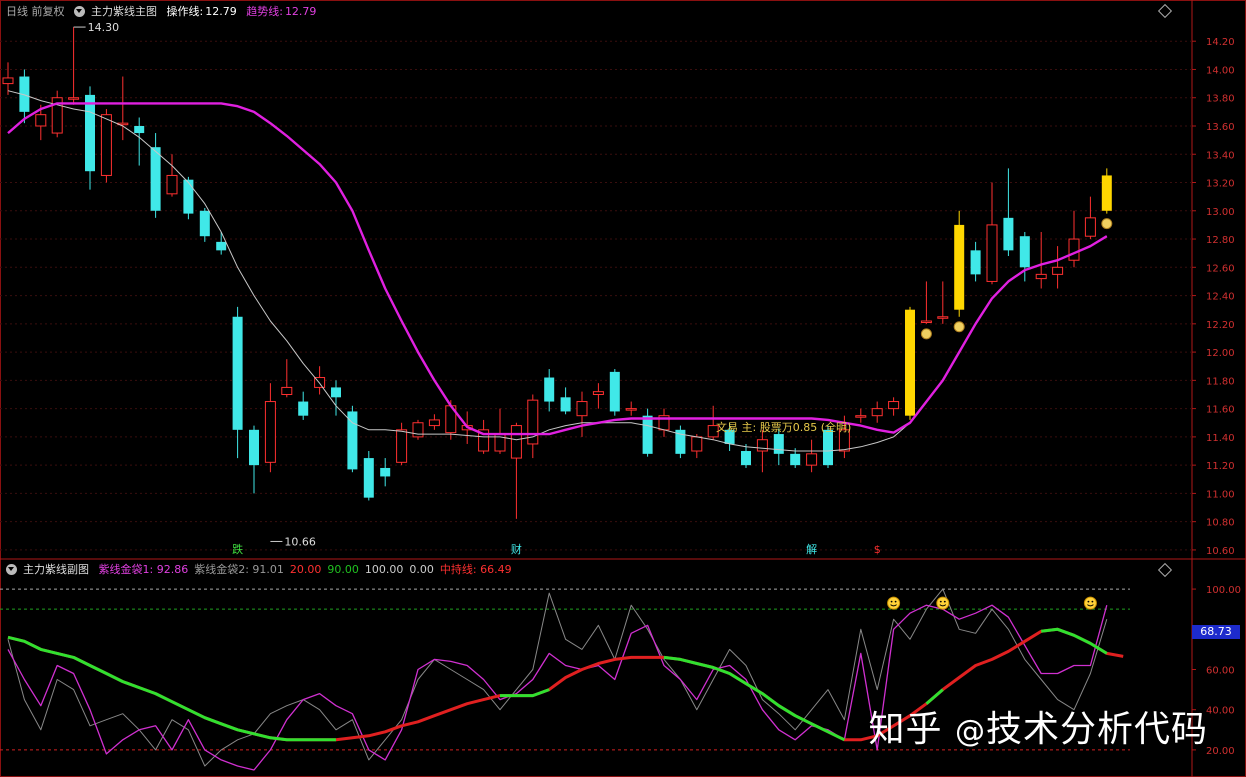 The height and width of the screenshot is (777, 1246). I want to click on y-tick-label: 12.00, so click(1220, 353).